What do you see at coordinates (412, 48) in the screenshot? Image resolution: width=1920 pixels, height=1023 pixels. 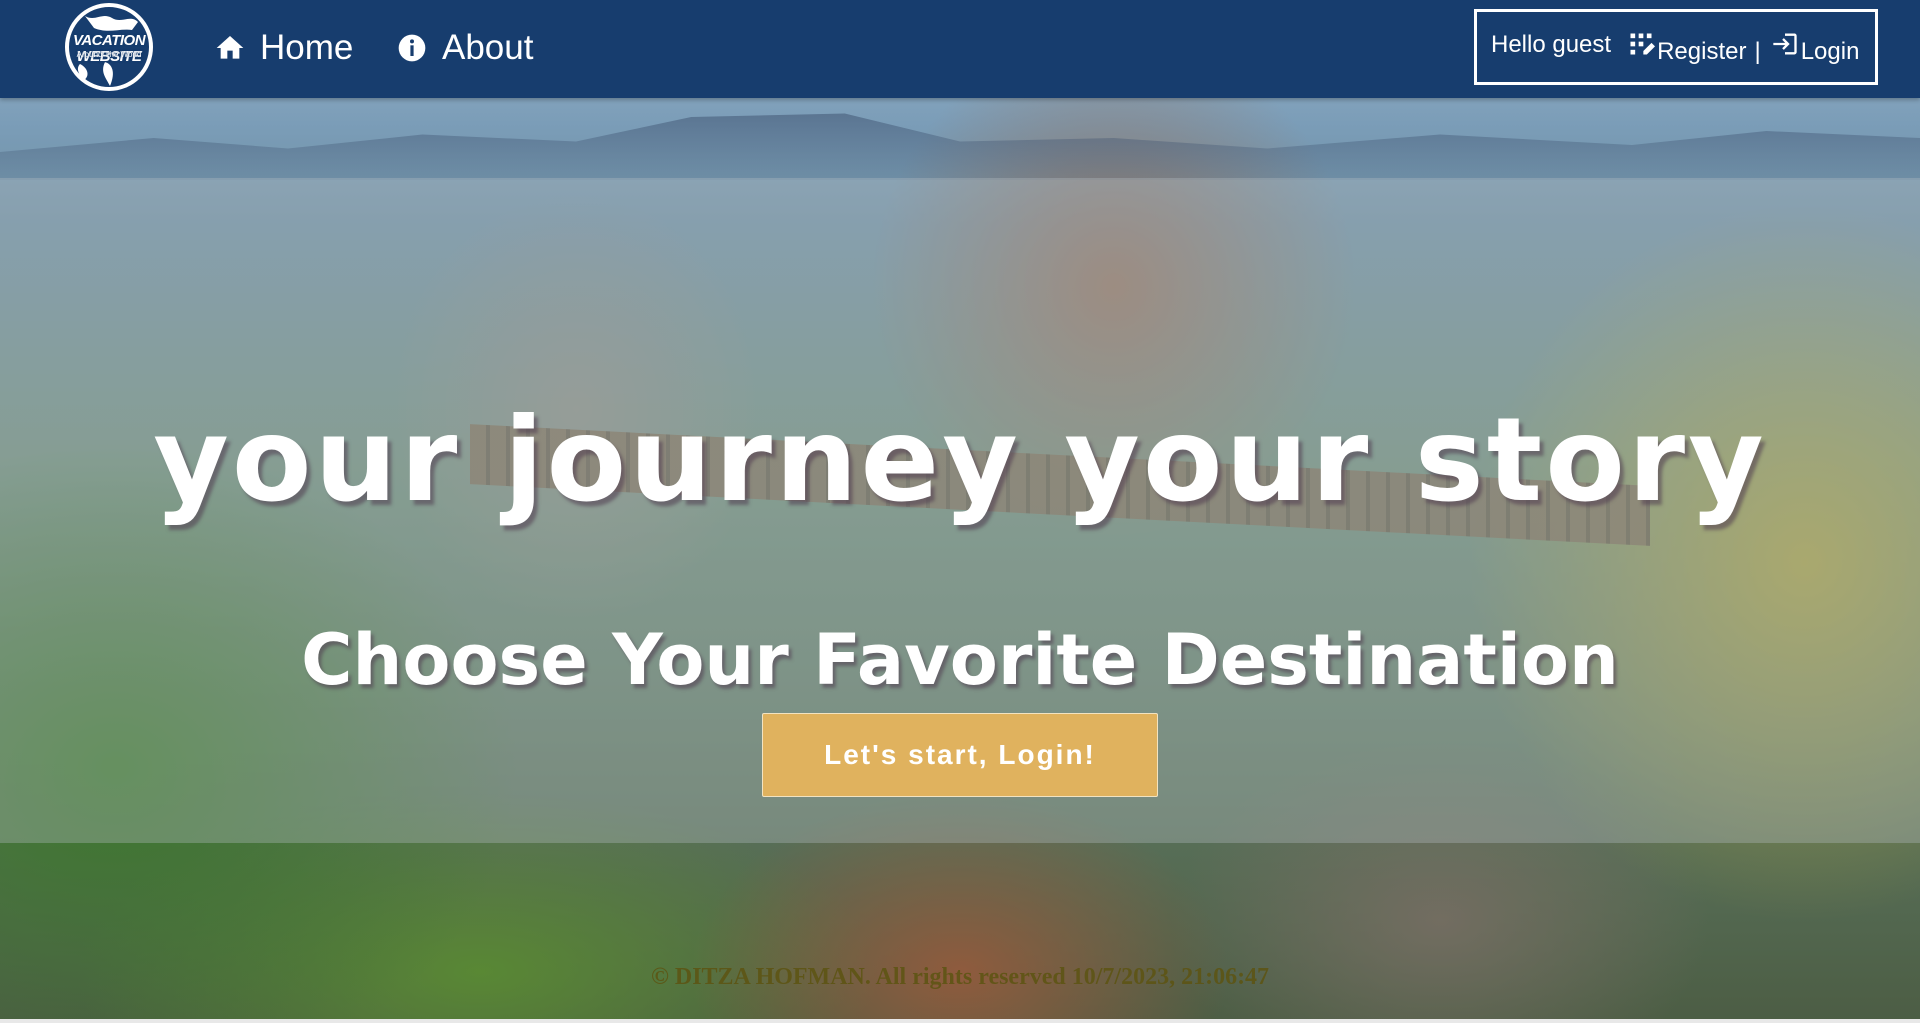 I see `info-icon` at bounding box center [412, 48].